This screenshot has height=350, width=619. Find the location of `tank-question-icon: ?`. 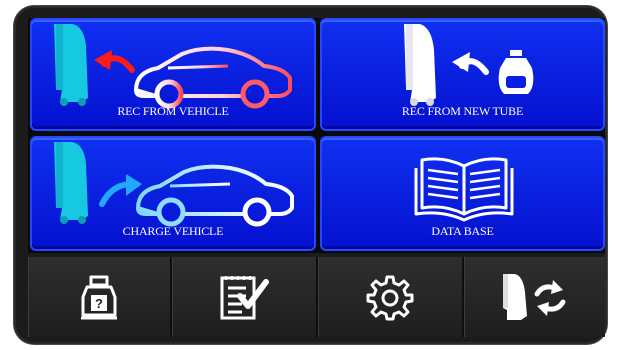

tank-question-icon: ? is located at coordinates (99, 297).